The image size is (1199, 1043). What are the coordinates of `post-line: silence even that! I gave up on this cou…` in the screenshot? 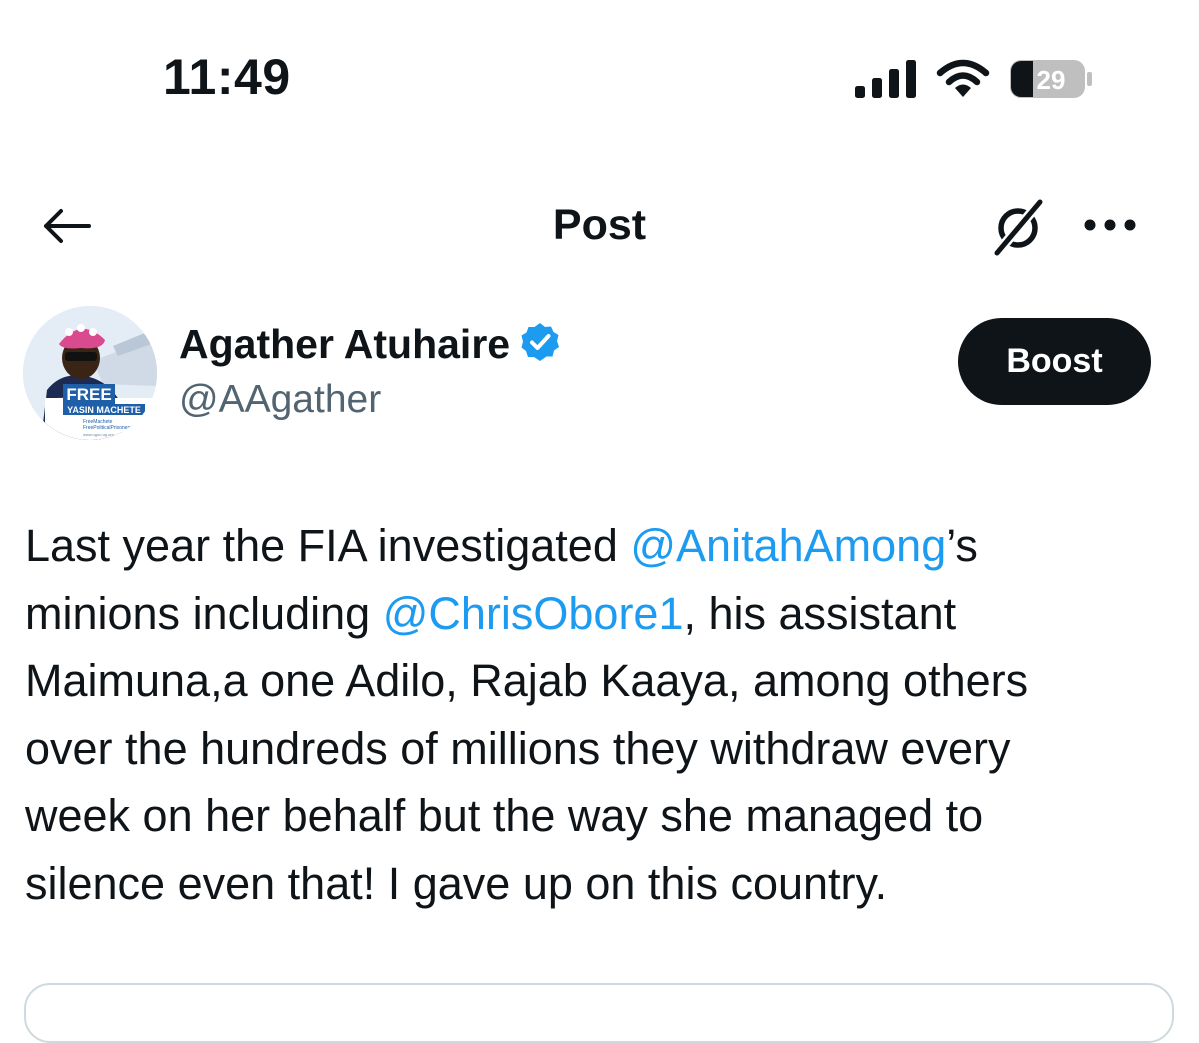 It's located at (456, 883).